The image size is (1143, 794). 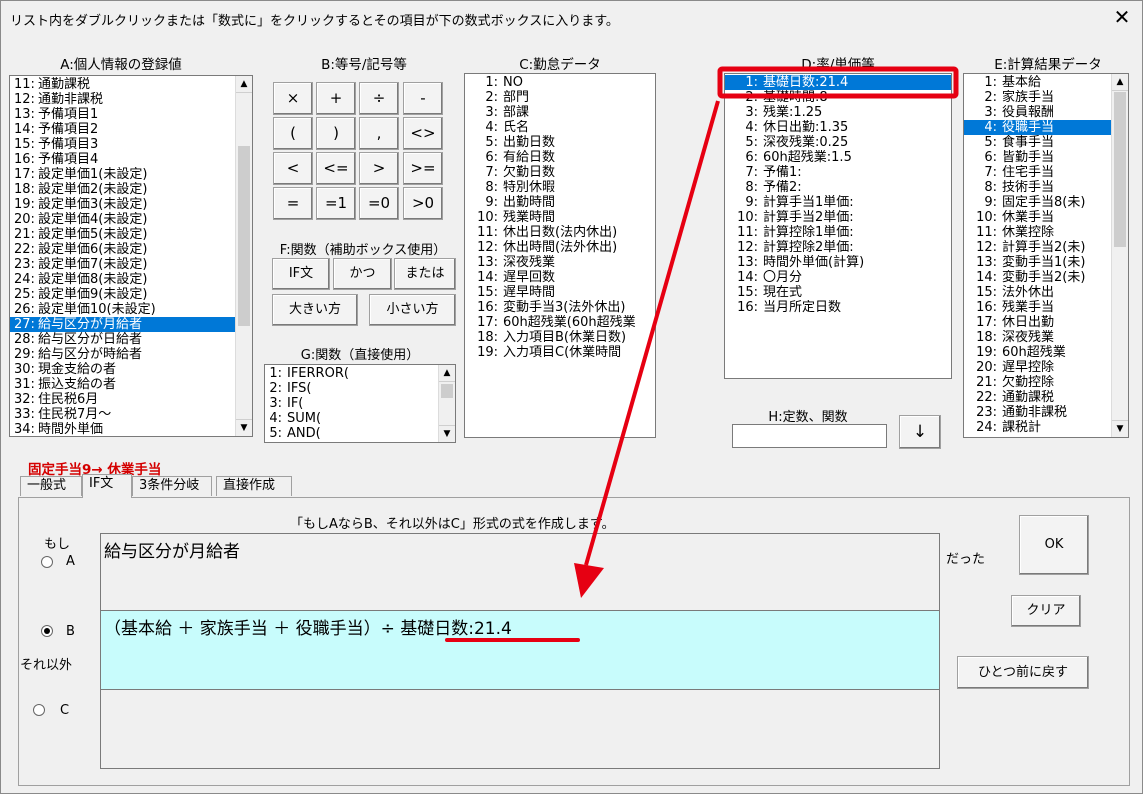 I want to click on arrow-line, so click(x=652, y=333).